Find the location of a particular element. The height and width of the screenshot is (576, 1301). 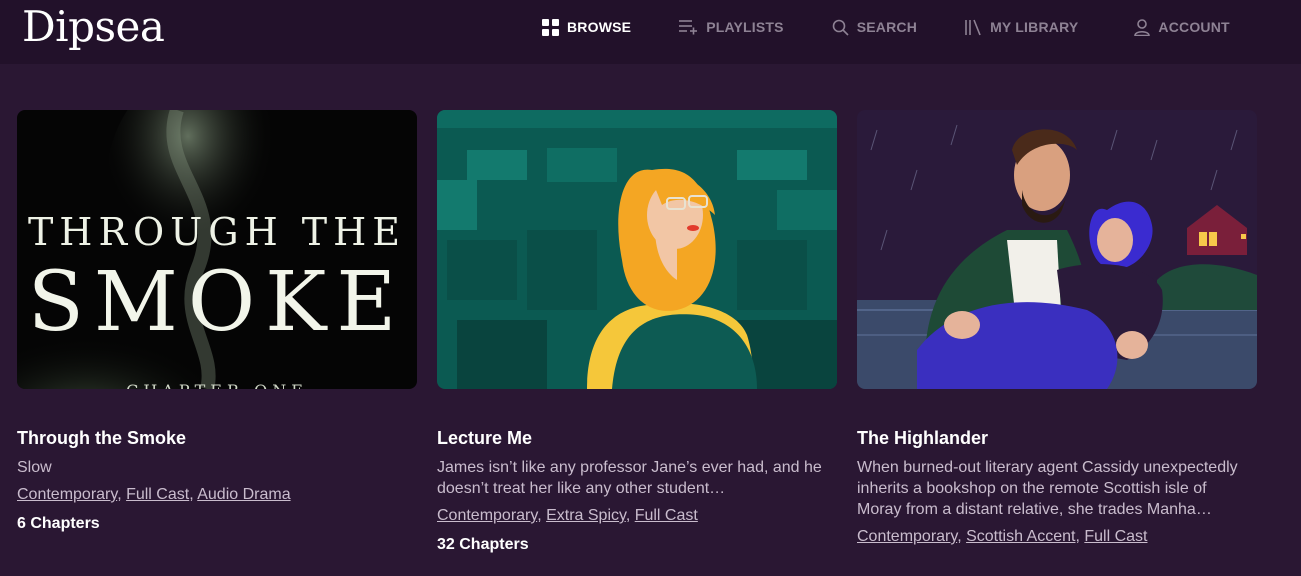

user-icon is located at coordinates (1142, 27).